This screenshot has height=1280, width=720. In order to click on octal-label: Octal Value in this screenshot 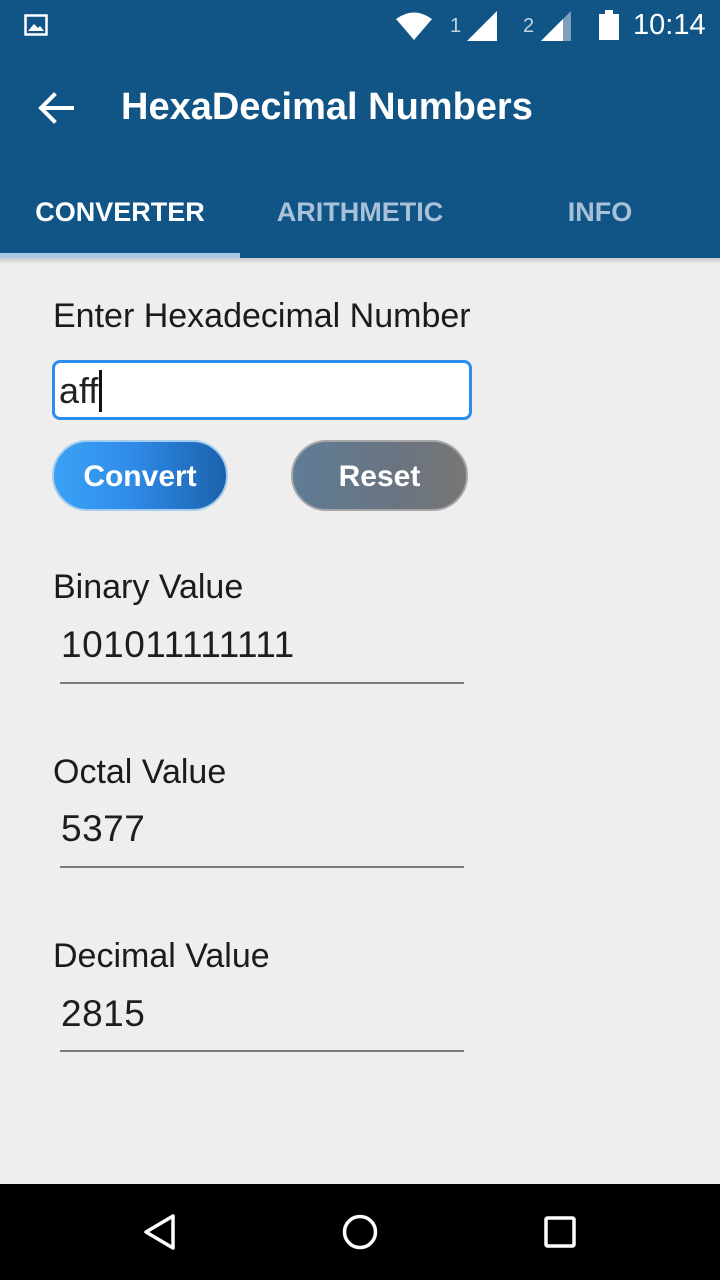, I will do `click(140, 772)`.